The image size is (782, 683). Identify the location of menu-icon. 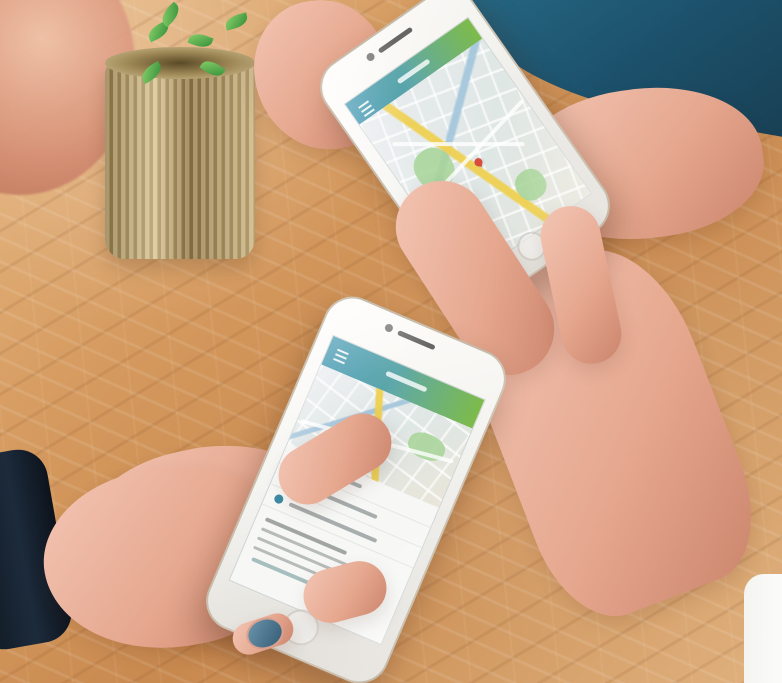
(341, 356).